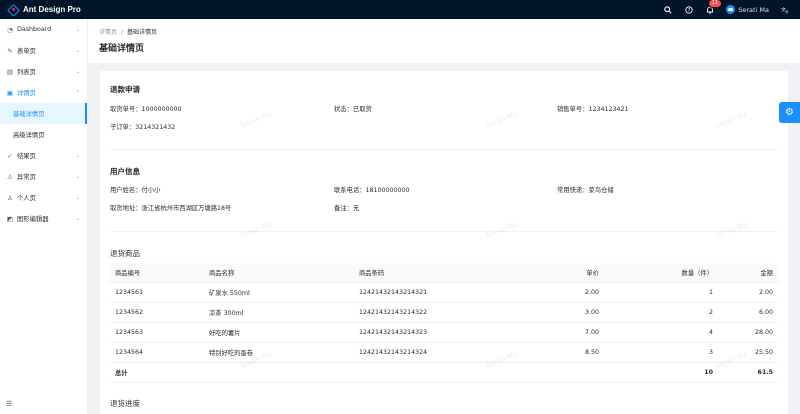 This screenshot has height=414, width=800. What do you see at coordinates (10, 71) in the screenshot?
I see `table-icon: ▤` at bounding box center [10, 71].